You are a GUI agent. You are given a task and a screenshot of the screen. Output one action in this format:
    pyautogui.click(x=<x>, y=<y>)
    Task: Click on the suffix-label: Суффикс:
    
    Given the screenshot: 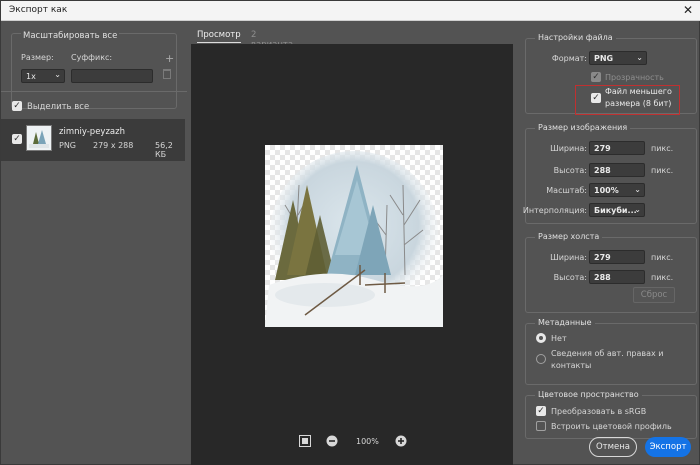 What is the action you would take?
    pyautogui.click(x=92, y=57)
    